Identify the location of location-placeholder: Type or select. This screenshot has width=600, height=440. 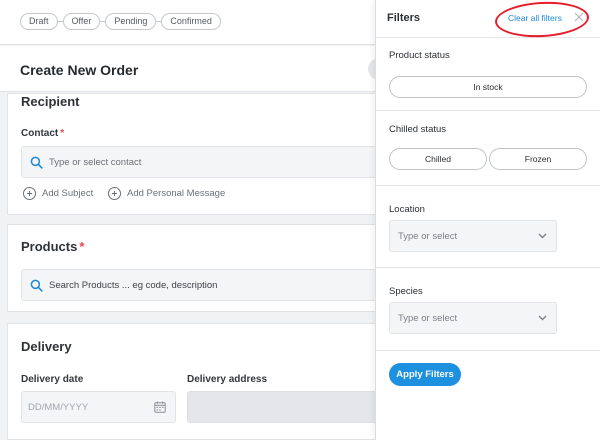
(428, 236).